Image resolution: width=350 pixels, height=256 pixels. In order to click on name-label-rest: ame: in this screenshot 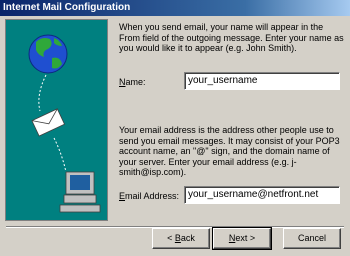, I will do `click(135, 82)`.